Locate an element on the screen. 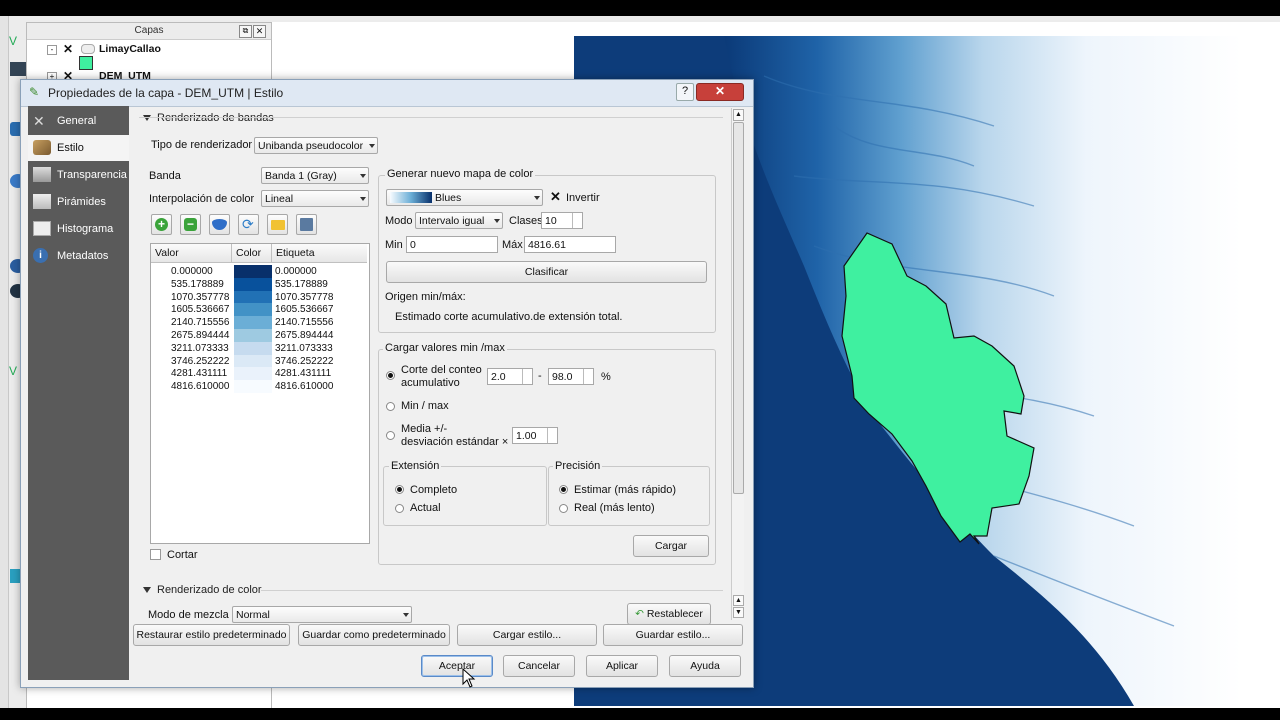 The width and height of the screenshot is (1280, 720). collapse-icon: - is located at coordinates (52, 50).